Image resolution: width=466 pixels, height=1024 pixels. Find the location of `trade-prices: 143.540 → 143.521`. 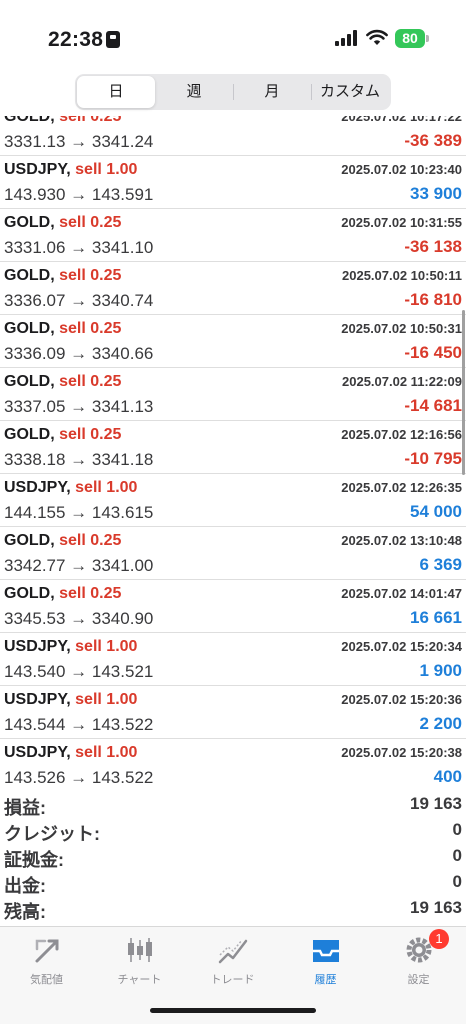

trade-prices: 143.540 → 143.521 is located at coordinates (79, 671).